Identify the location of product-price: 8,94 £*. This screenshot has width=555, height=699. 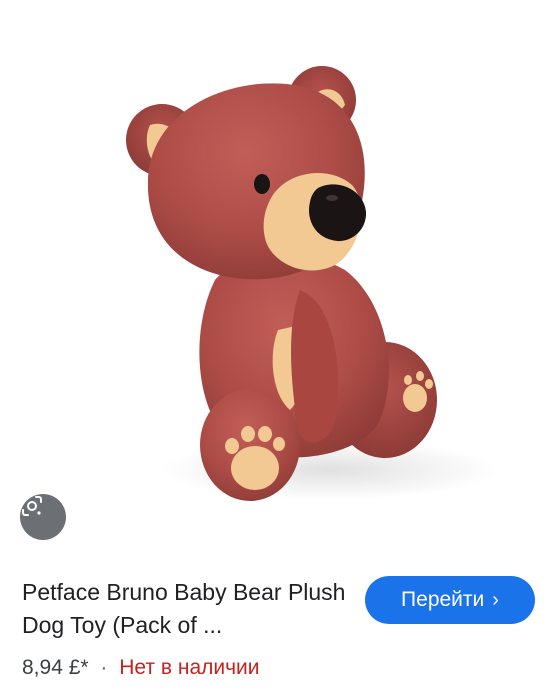
(55, 667).